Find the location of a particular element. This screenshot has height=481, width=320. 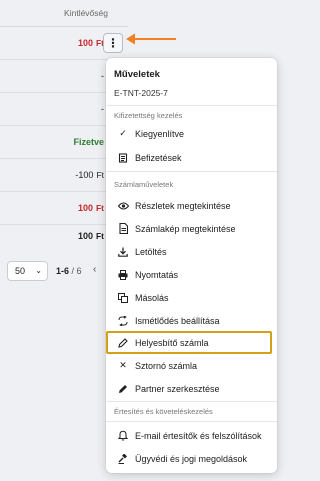

section-invoice-actions: Számlaműveletek is located at coordinates (144, 184).